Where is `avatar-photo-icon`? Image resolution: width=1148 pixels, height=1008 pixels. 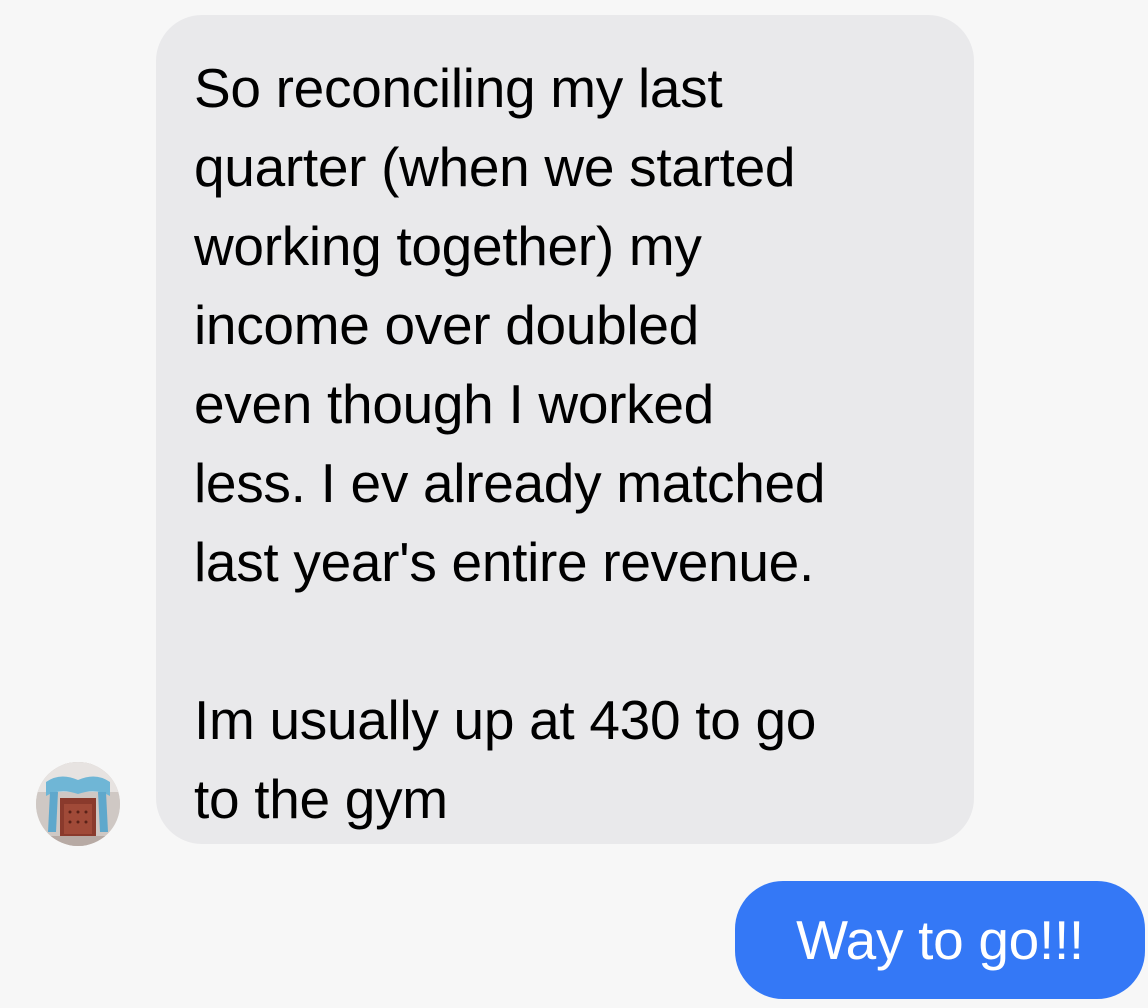 avatar-photo-icon is located at coordinates (78, 804).